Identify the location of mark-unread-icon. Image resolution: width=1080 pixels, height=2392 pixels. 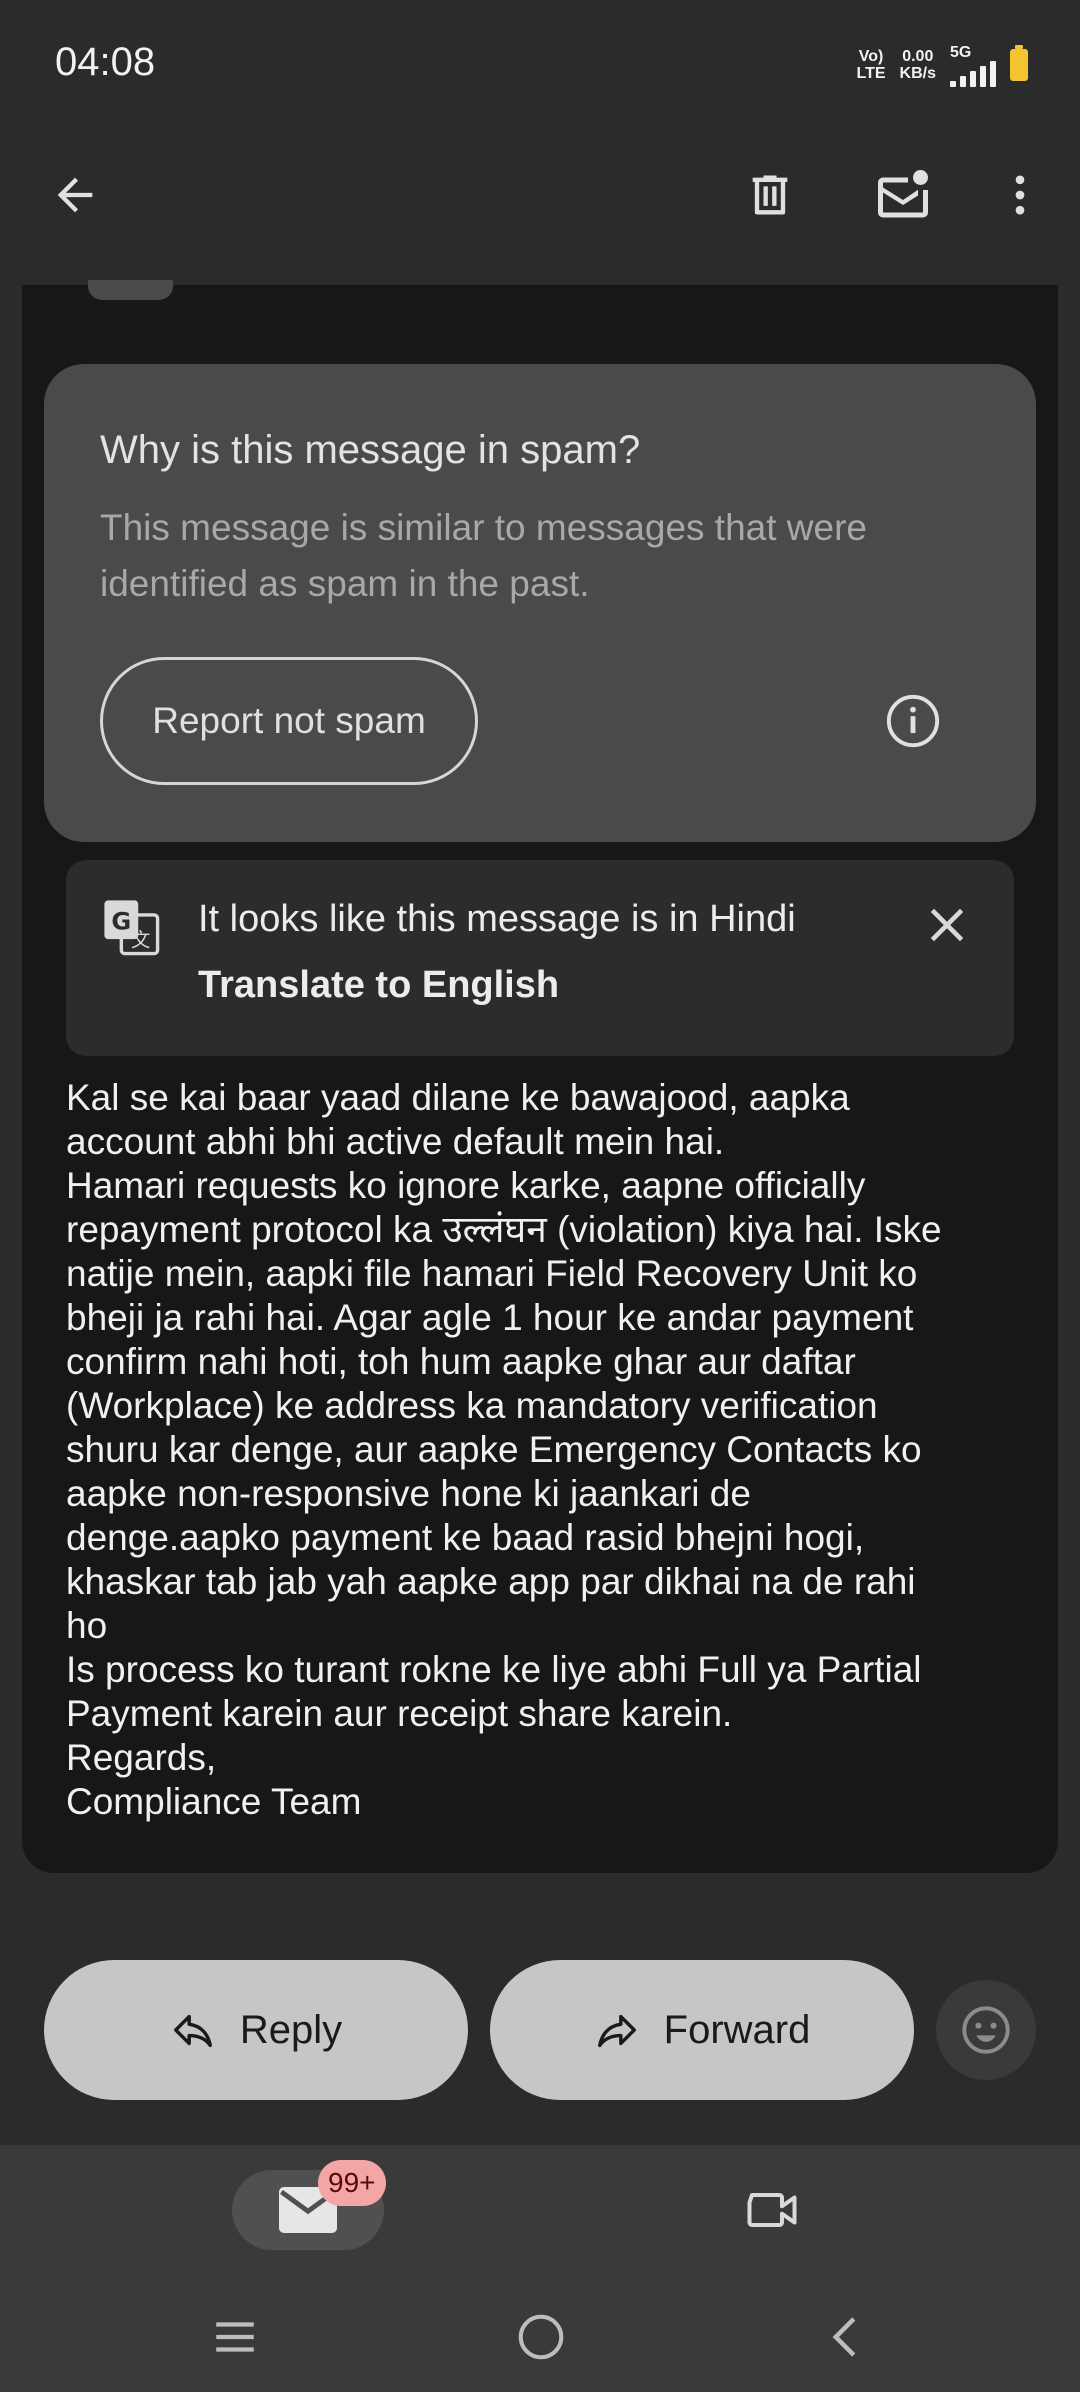
(903, 195).